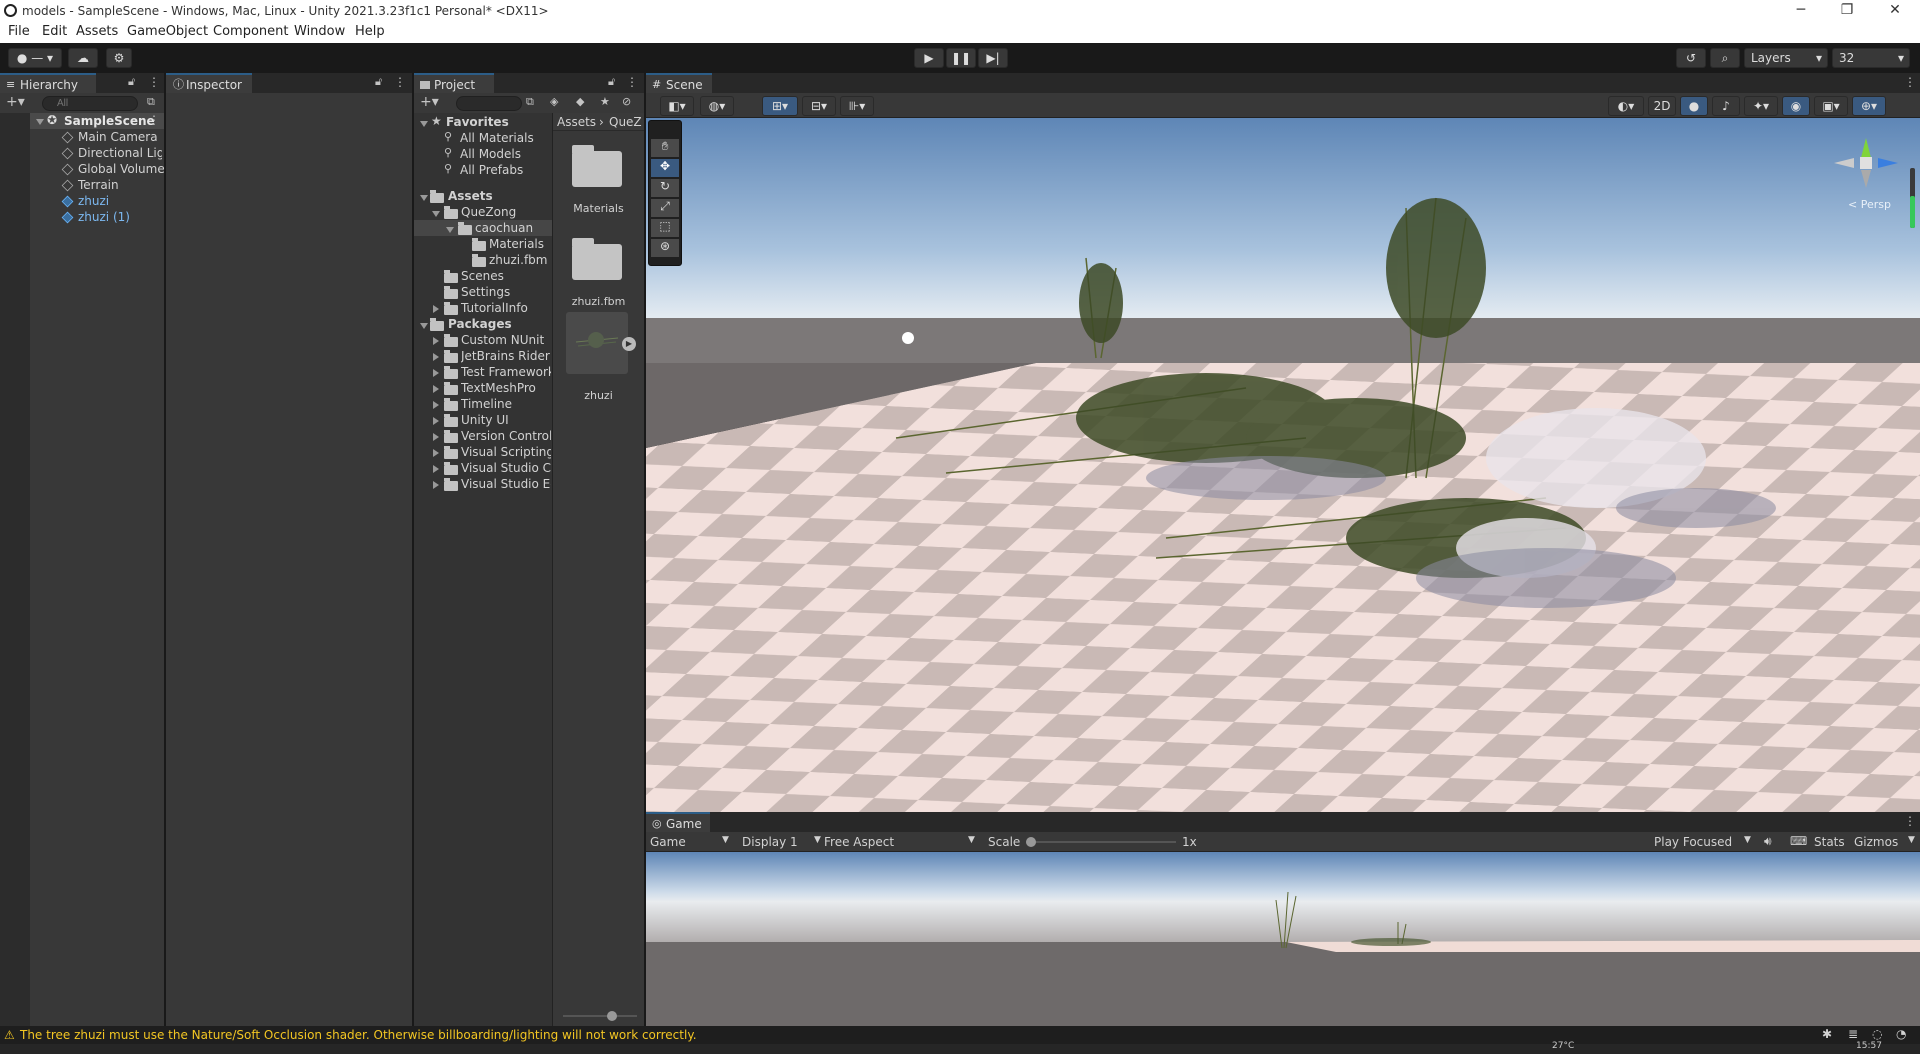  I want to click on package-item: Unity UI, so click(506, 420).